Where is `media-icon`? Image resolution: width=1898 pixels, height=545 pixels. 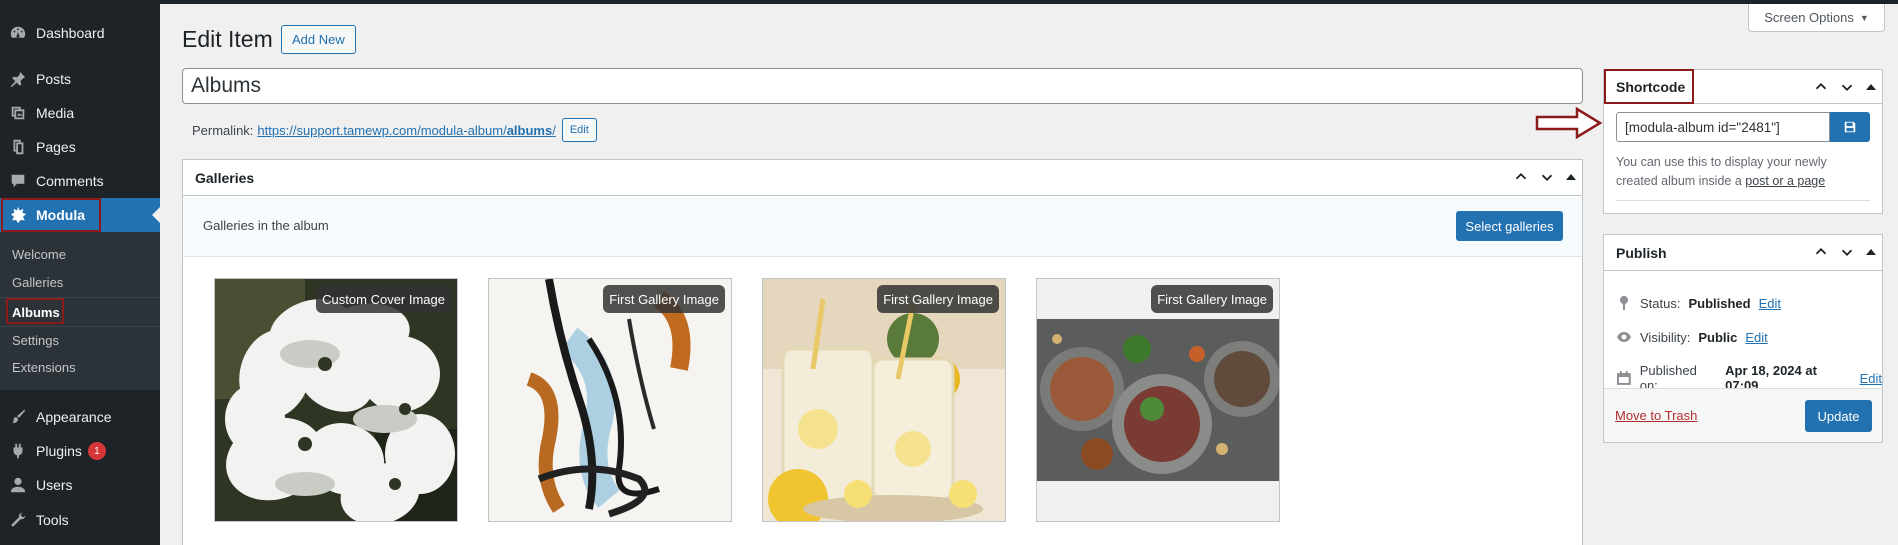 media-icon is located at coordinates (18, 113).